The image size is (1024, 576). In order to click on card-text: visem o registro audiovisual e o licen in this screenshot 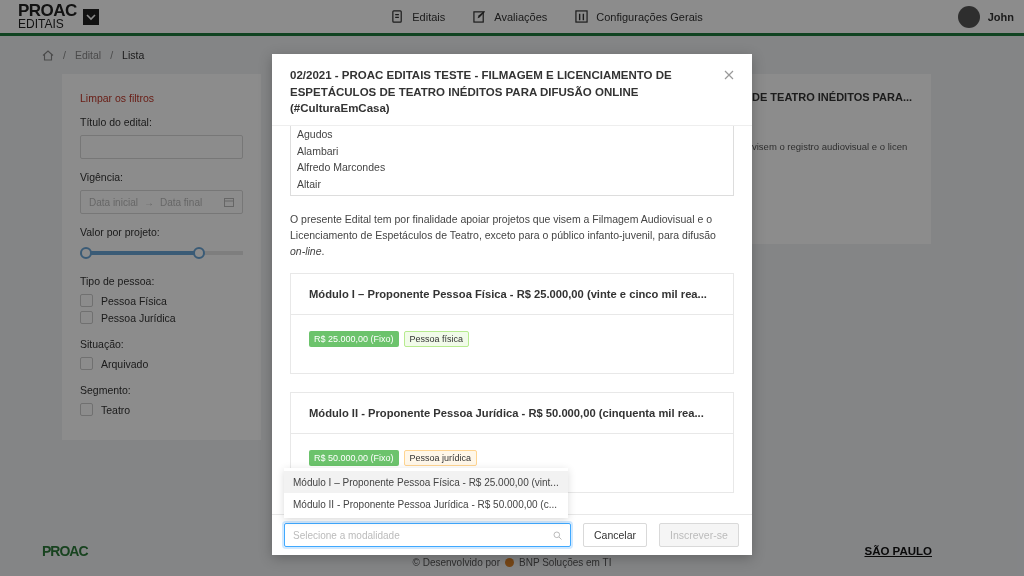, I will do `click(830, 146)`.